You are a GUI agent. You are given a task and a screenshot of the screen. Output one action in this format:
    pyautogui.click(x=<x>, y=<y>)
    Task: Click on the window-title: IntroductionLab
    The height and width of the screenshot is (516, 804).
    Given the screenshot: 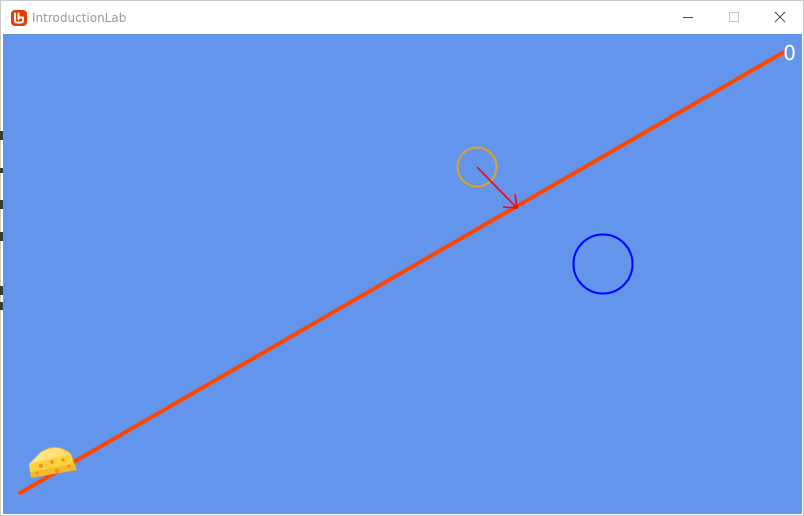 What is the action you would take?
    pyautogui.click(x=79, y=18)
    